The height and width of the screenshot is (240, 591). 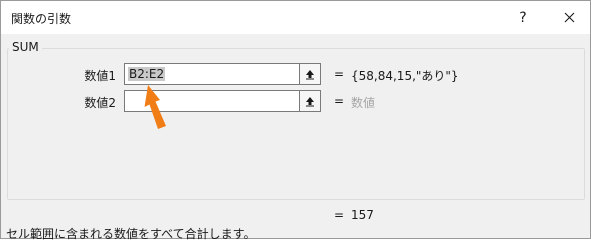 What do you see at coordinates (363, 103) in the screenshot?
I see `argument-2-result: 数値` at bounding box center [363, 103].